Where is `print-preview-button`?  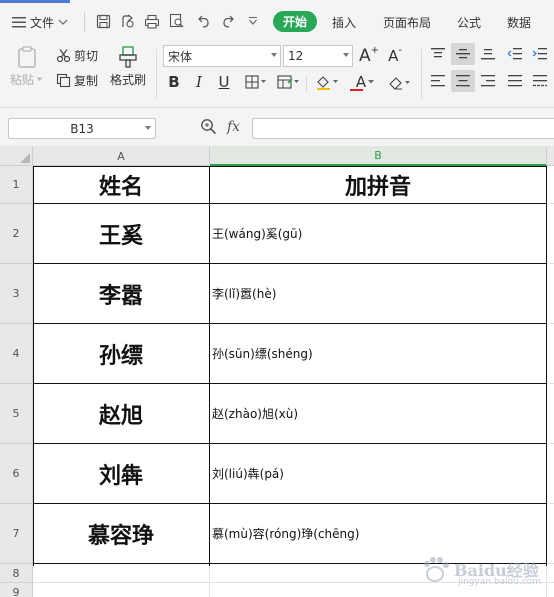 print-preview-button is located at coordinates (177, 21).